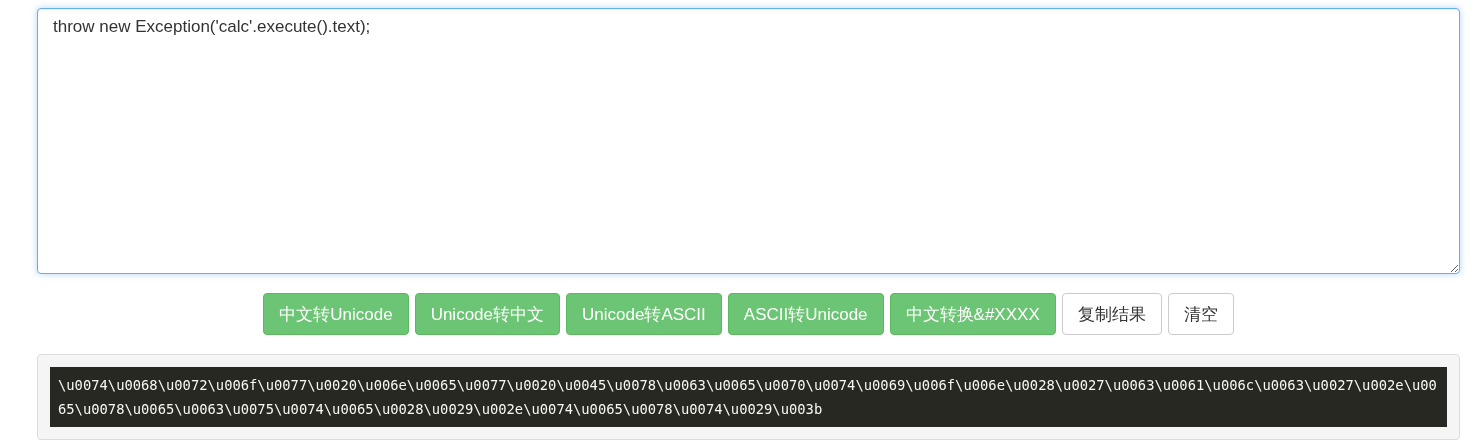 This screenshot has width=1482, height=448. I want to click on convert-button: 中文转Unicode, so click(336, 314).